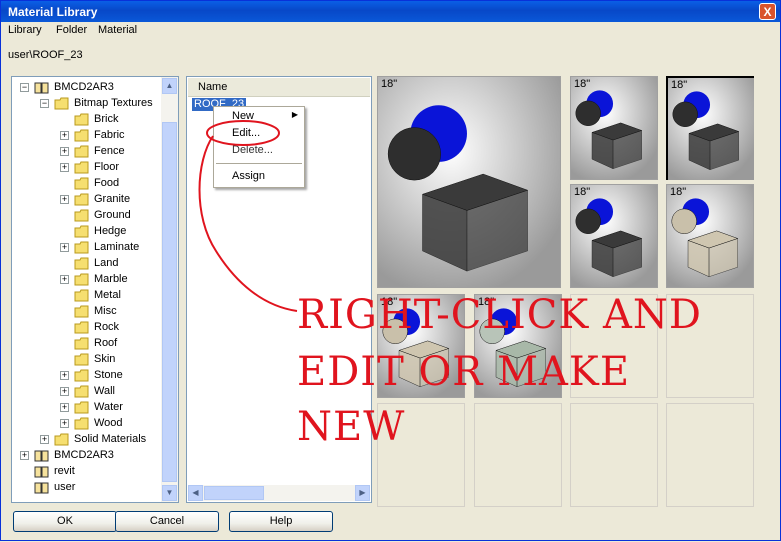 The image size is (781, 542). What do you see at coordinates (87, 487) in the screenshot?
I see `tree-node: user` at bounding box center [87, 487].